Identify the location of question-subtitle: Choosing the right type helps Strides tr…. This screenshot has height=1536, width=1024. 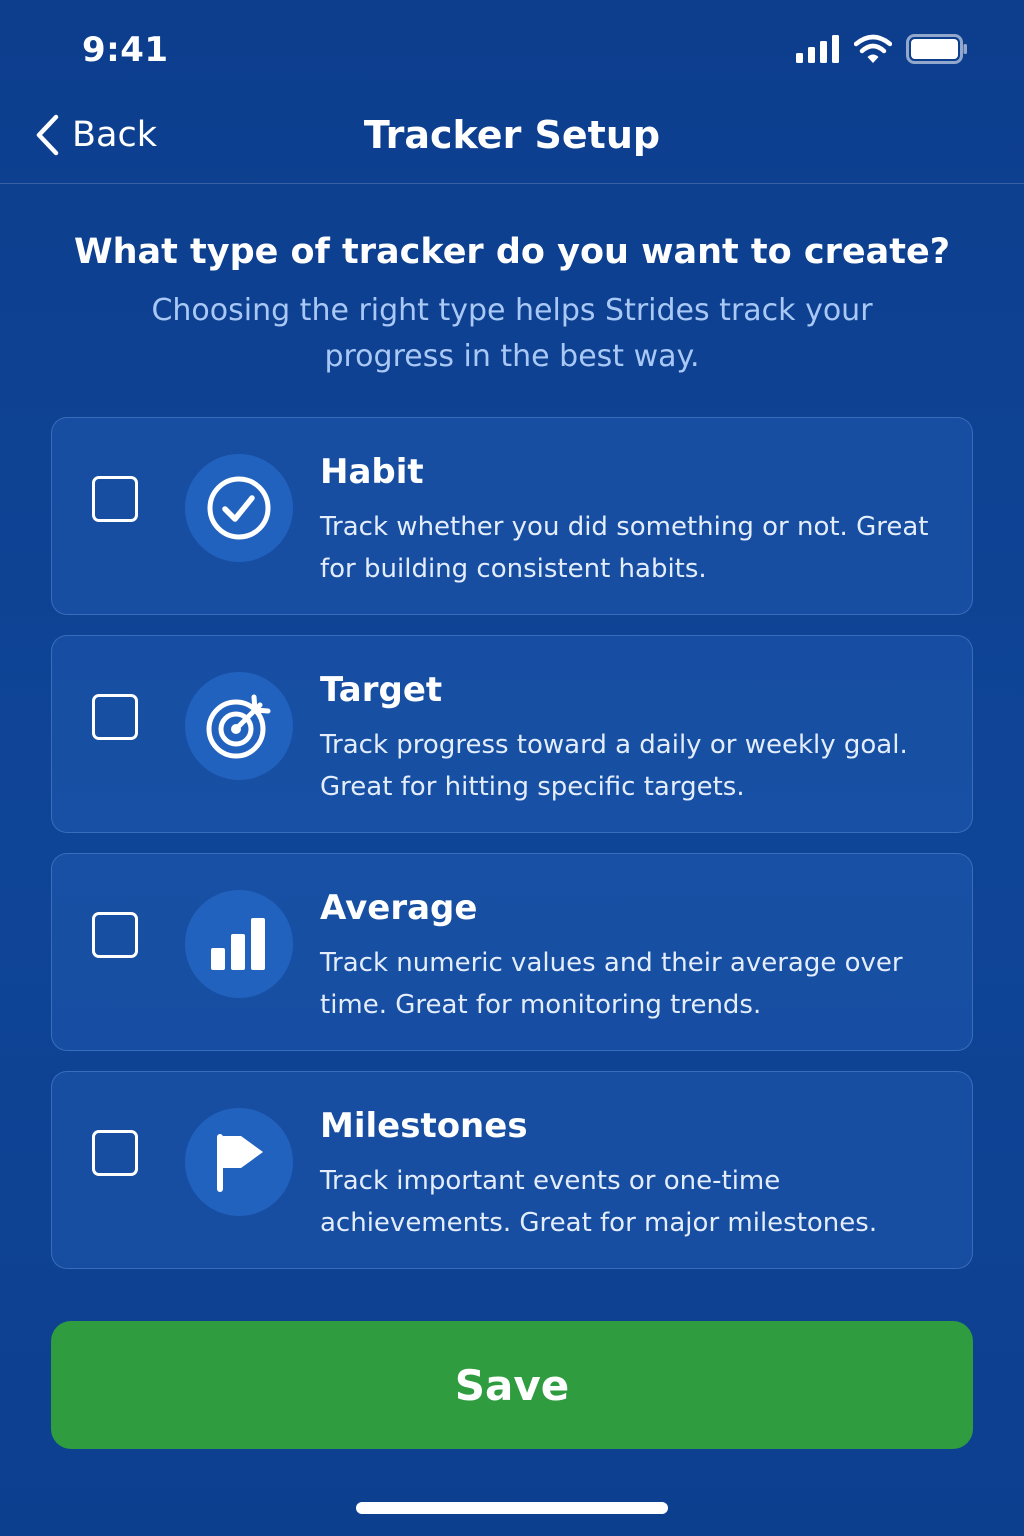
(512, 333).